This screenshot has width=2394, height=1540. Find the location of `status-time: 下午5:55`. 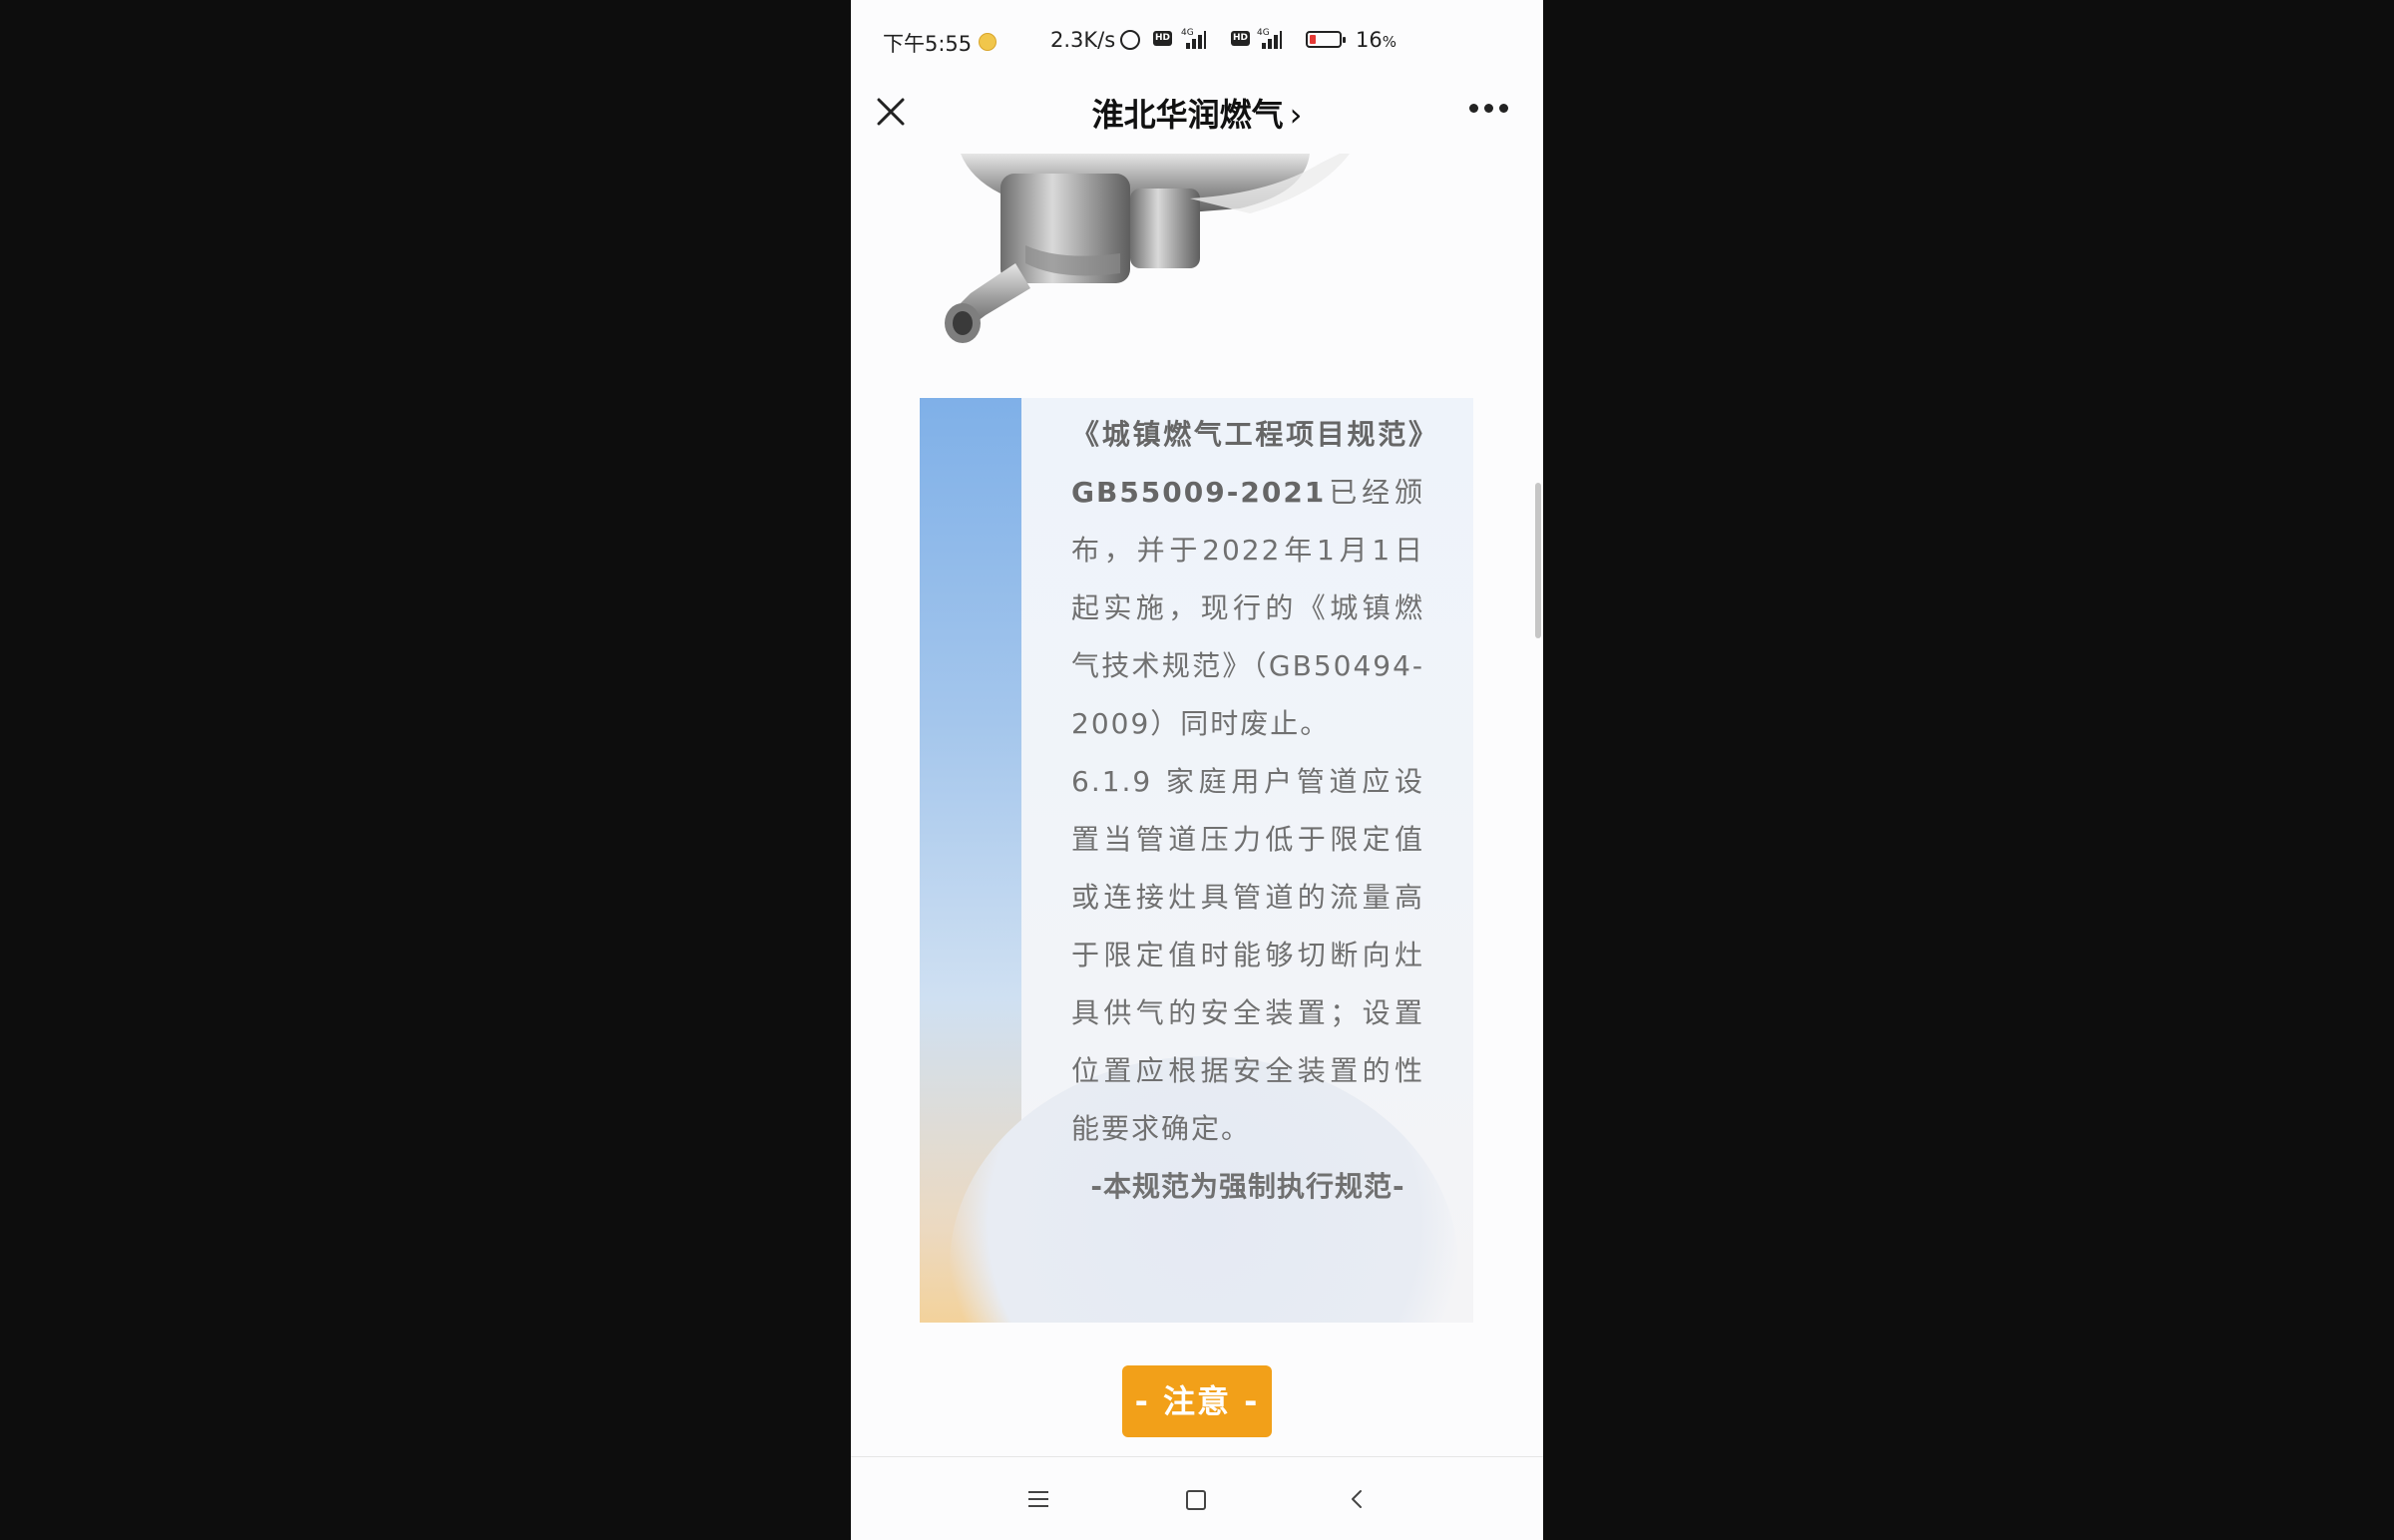

status-time: 下午5:55 is located at coordinates (928, 44).